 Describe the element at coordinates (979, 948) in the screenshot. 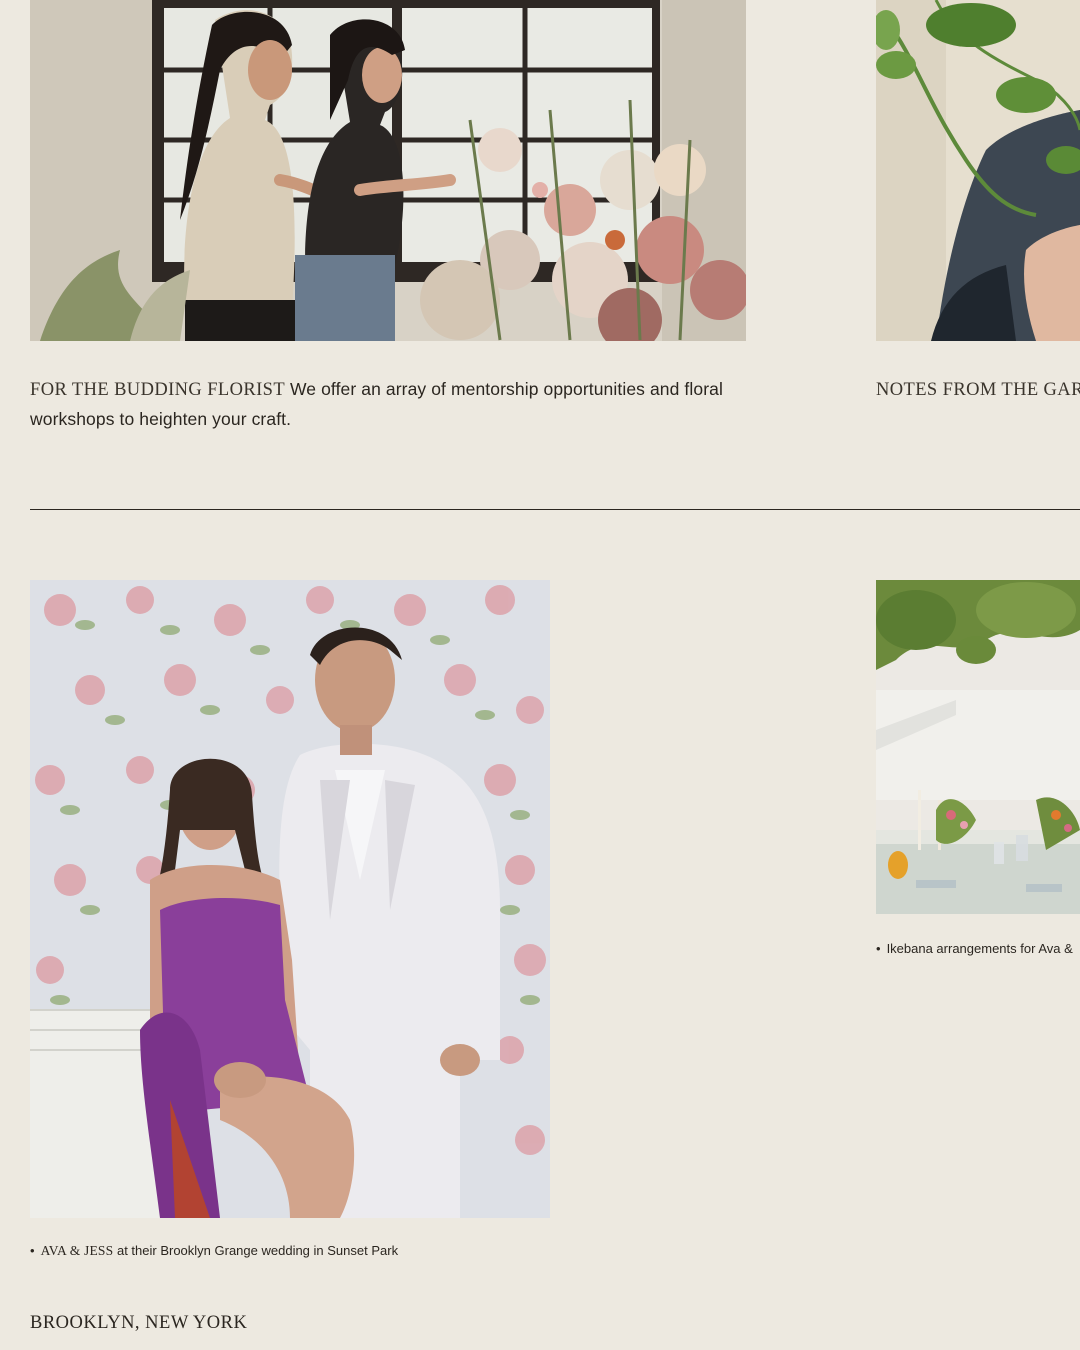

I see `ikebana-caption-text: Ikebana arrangements for Ava &` at that location.